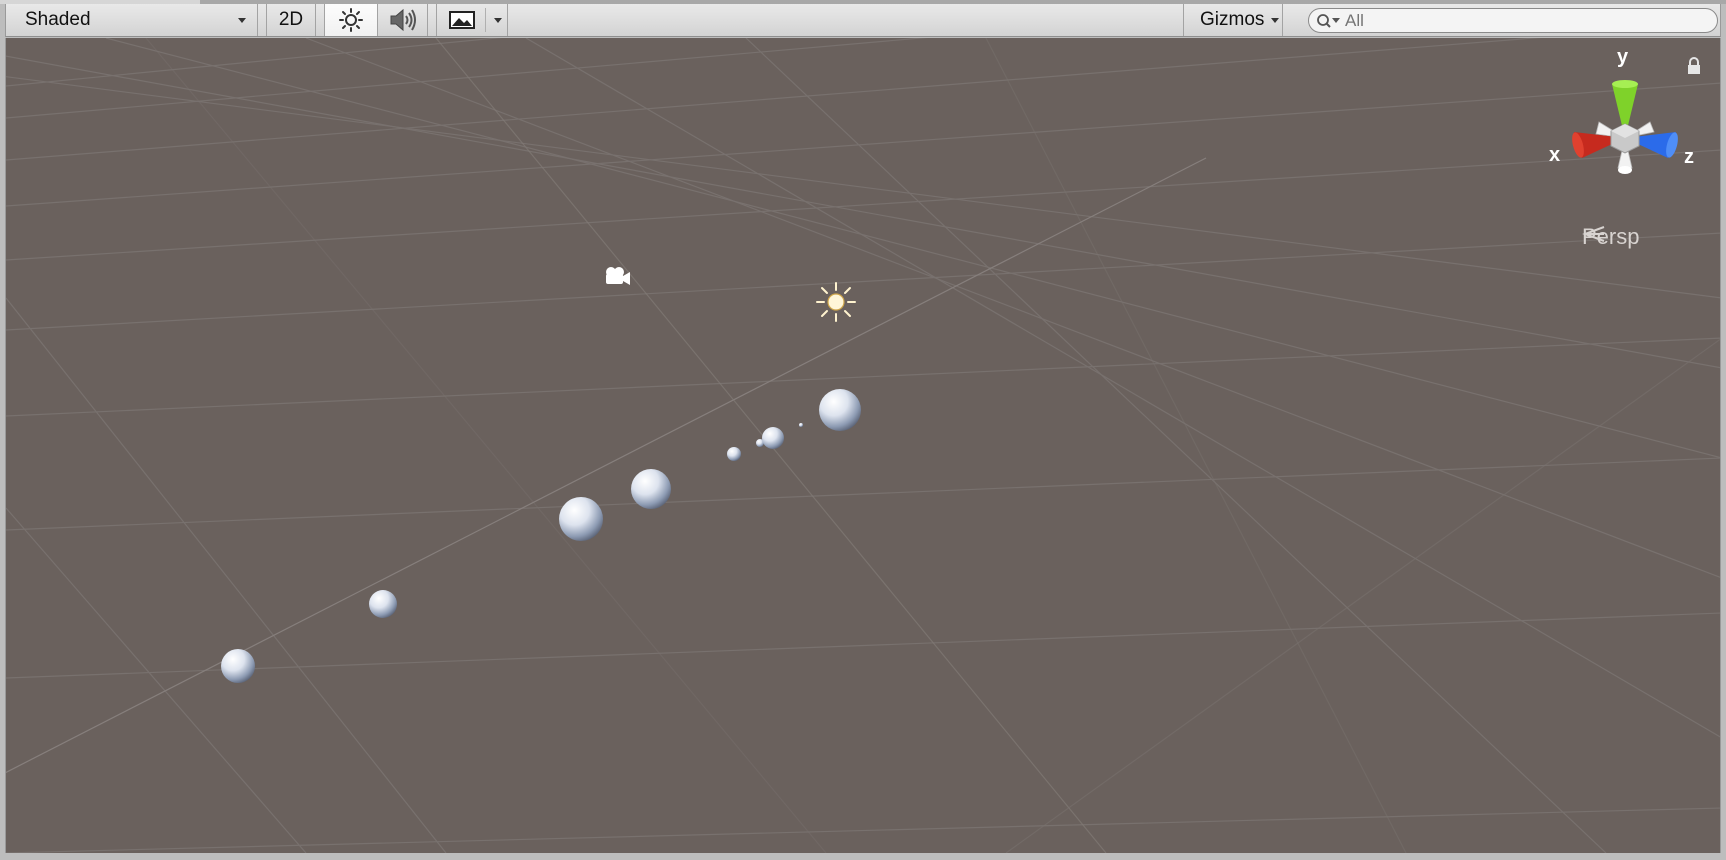 The height and width of the screenshot is (860, 1726). I want to click on perspective-icon, so click(1593, 234).